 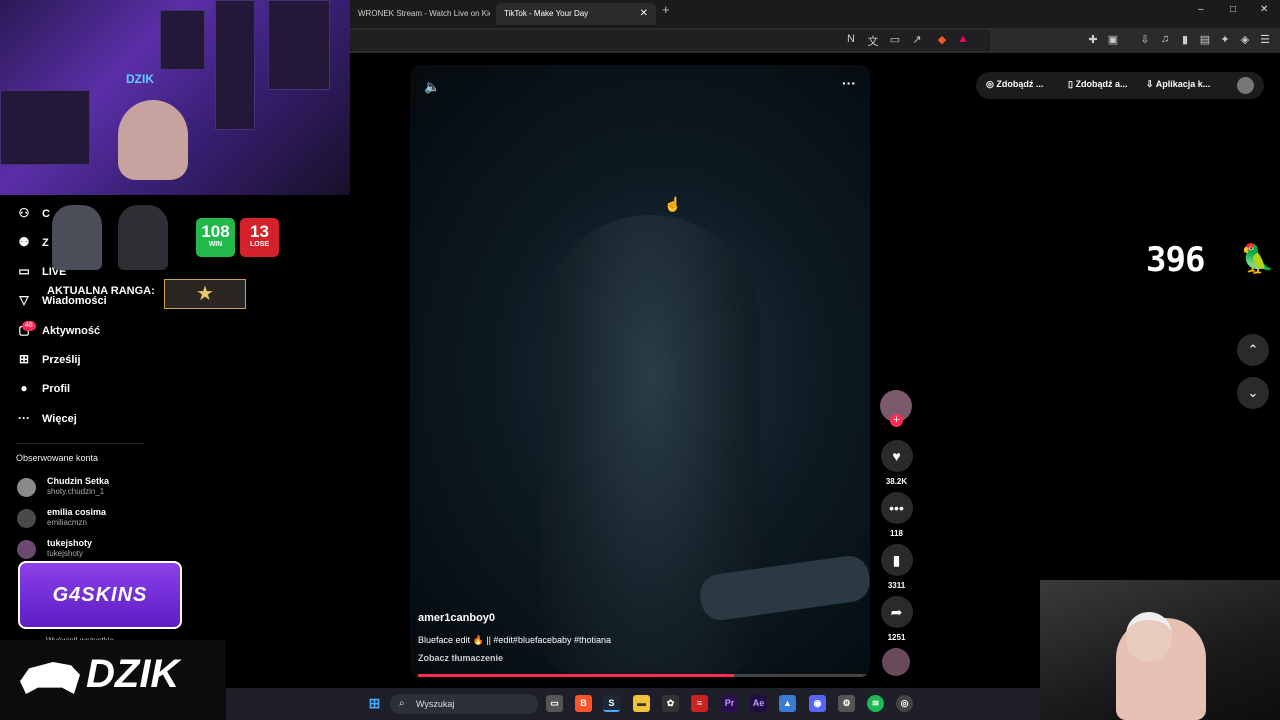 I want to click on neon-sign: DZIK, so click(x=140, y=79).